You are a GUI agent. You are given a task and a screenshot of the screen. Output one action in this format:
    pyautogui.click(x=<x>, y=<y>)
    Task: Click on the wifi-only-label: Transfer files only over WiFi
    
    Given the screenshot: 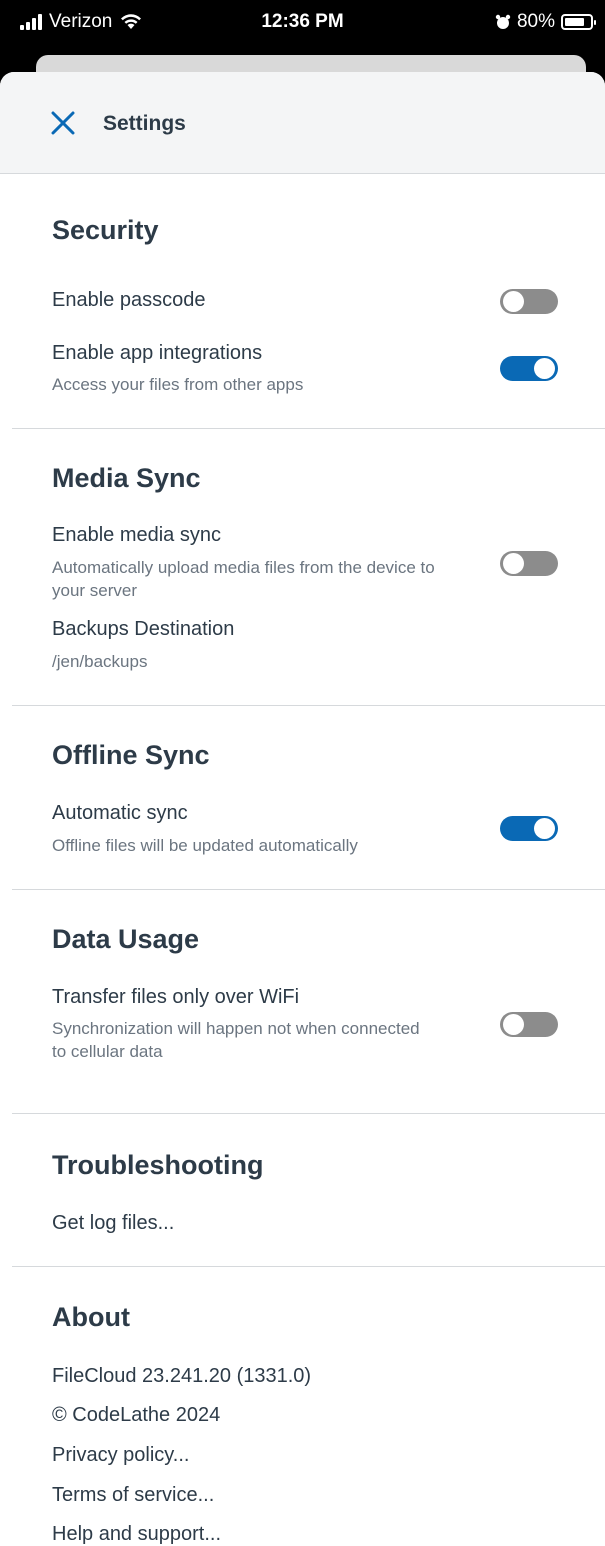 What is the action you would take?
    pyautogui.click(x=176, y=997)
    